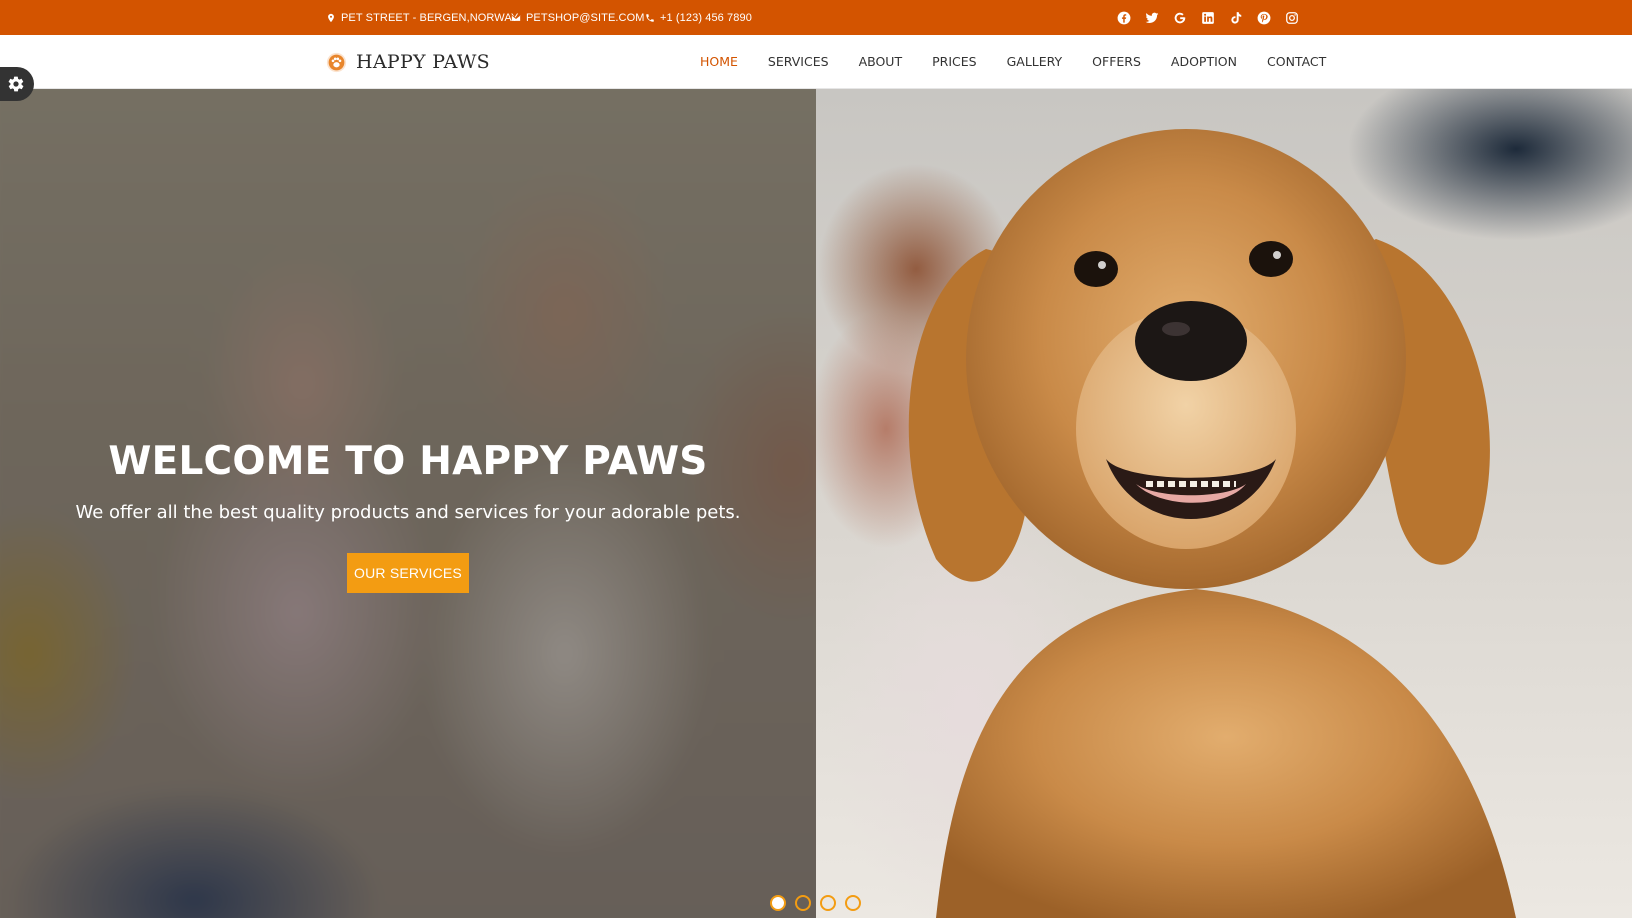 The height and width of the screenshot is (918, 1632). I want to click on nav-gallery: GALLERY, so click(1035, 61).